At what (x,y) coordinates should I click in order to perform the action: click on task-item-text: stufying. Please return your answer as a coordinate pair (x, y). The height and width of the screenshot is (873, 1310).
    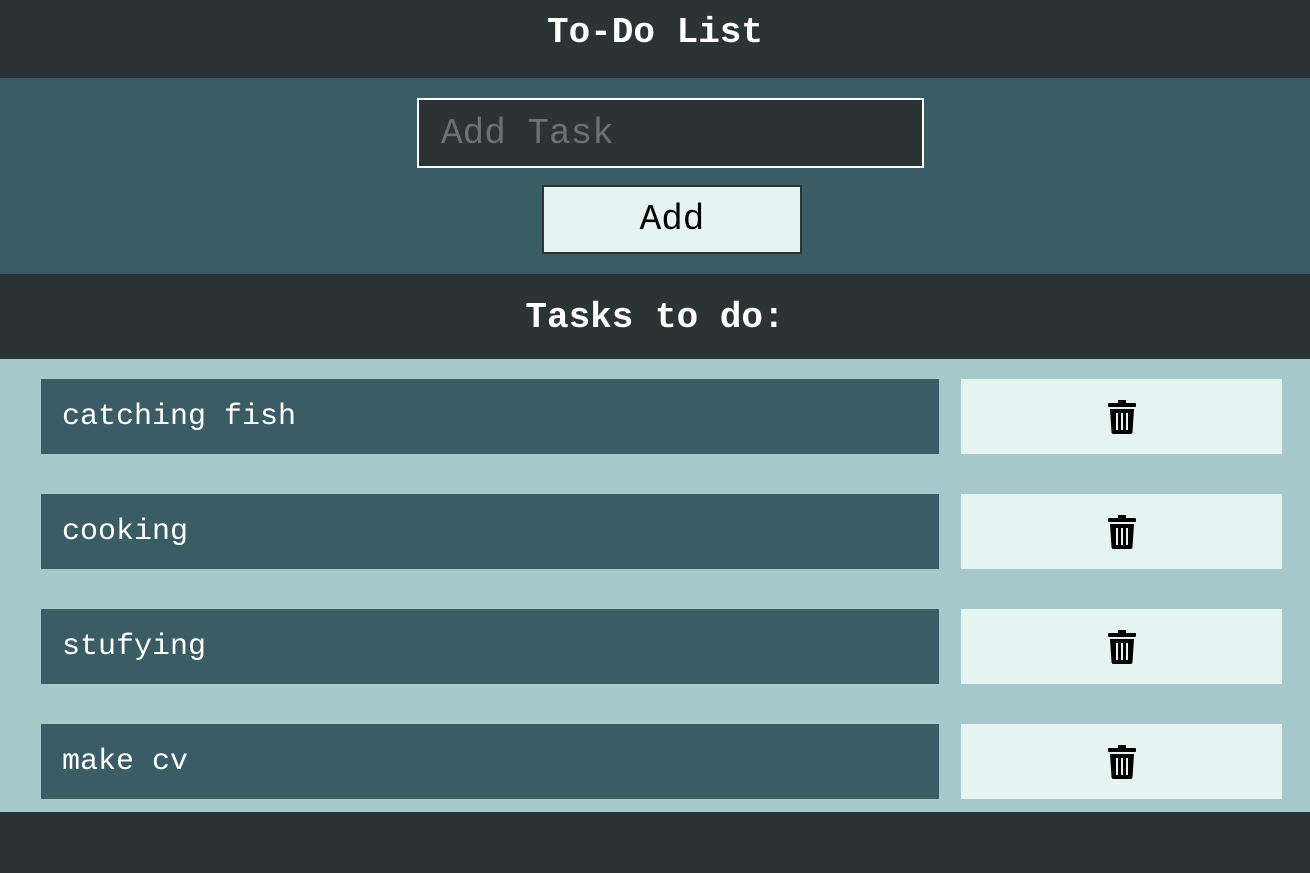
    Looking at the image, I should click on (490, 646).